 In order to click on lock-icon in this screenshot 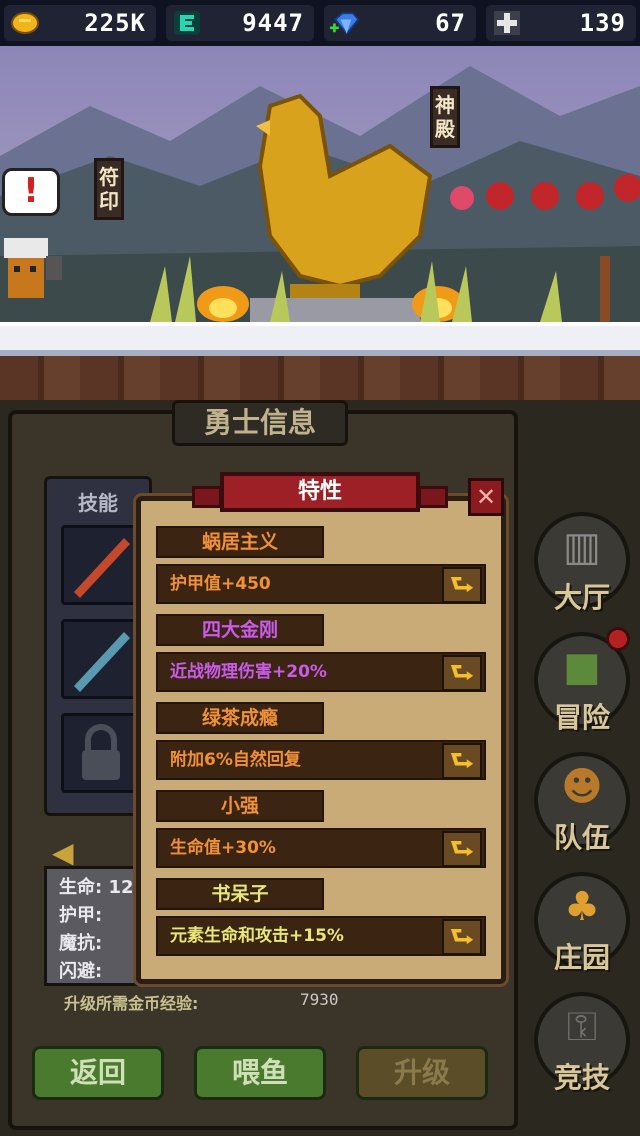, I will do `click(101, 752)`.